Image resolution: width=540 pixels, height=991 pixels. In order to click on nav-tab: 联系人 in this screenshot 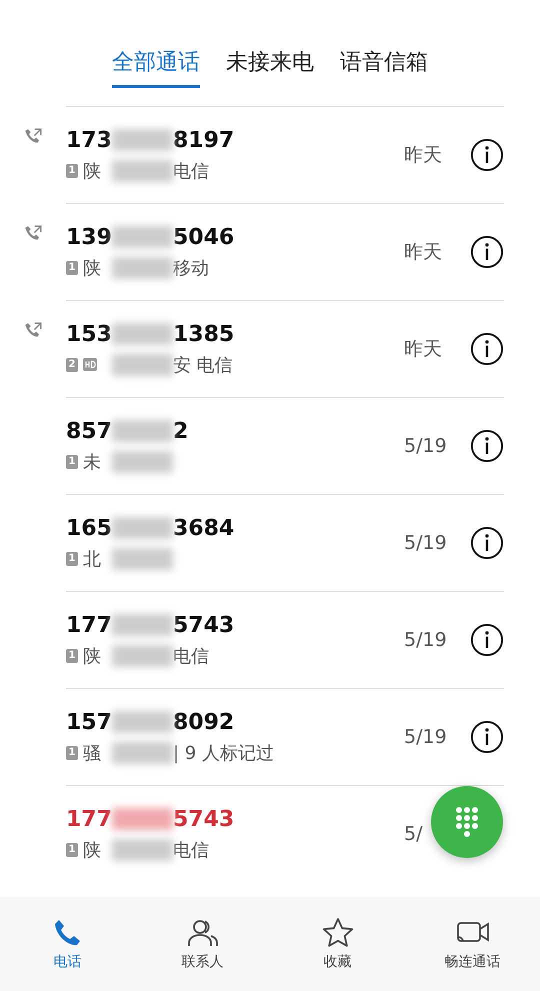, I will do `click(203, 944)`.